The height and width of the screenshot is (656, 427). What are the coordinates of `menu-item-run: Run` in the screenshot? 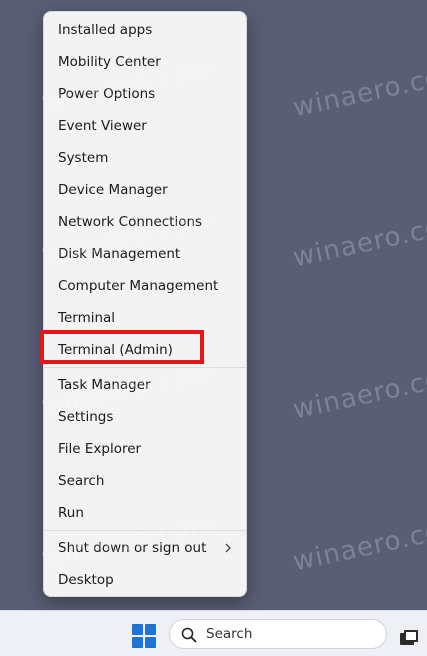 It's located at (145, 513).